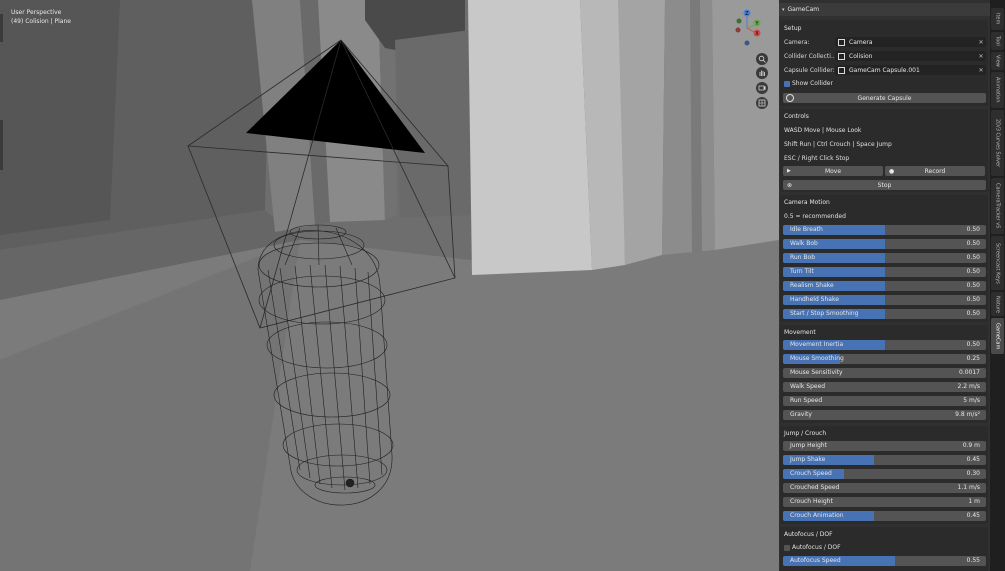 This screenshot has height=571, width=1005. Describe the element at coordinates (800, 332) in the screenshot. I see `movement-title: Movement` at that location.